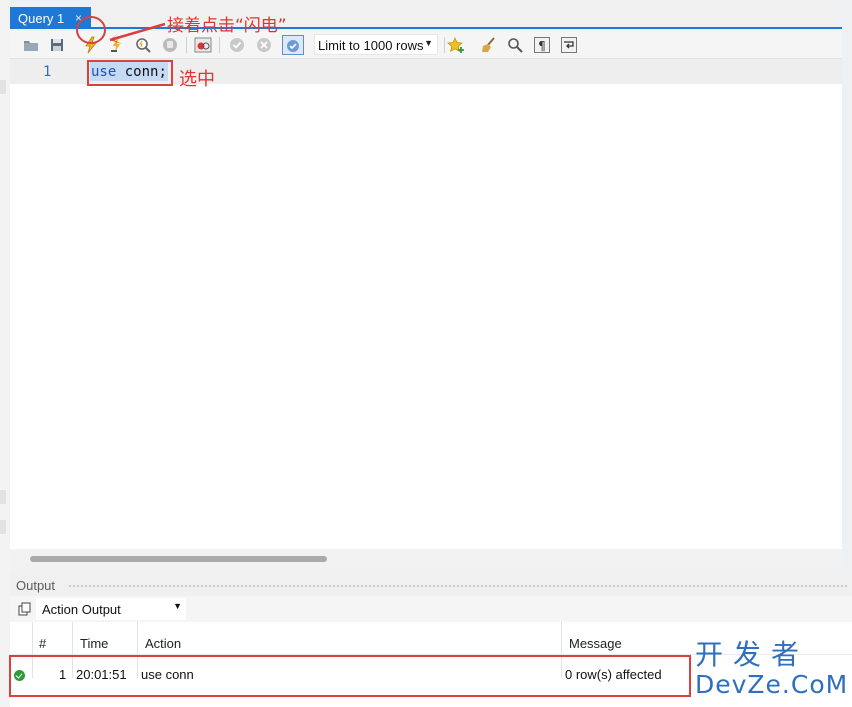 The height and width of the screenshot is (707, 852). What do you see at coordinates (456, 45) in the screenshot?
I see `add-snippet-star-icon` at bounding box center [456, 45].